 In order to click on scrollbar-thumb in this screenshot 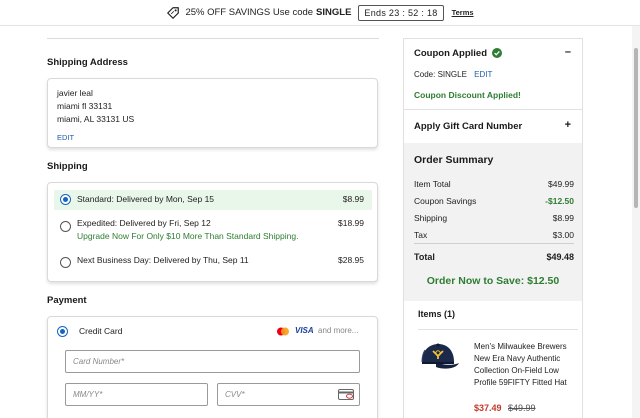, I will do `click(636, 128)`.